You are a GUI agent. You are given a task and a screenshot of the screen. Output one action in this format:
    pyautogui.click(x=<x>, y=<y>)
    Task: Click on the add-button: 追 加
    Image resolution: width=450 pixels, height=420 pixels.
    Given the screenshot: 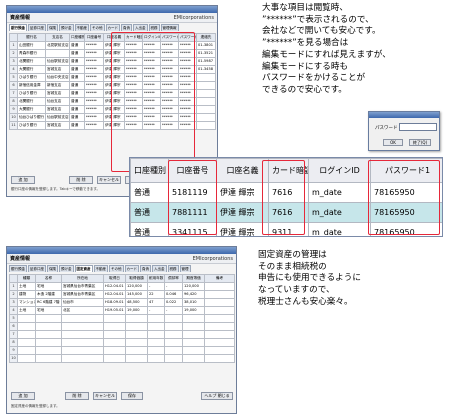 What is the action you would take?
    pyautogui.click(x=23, y=180)
    